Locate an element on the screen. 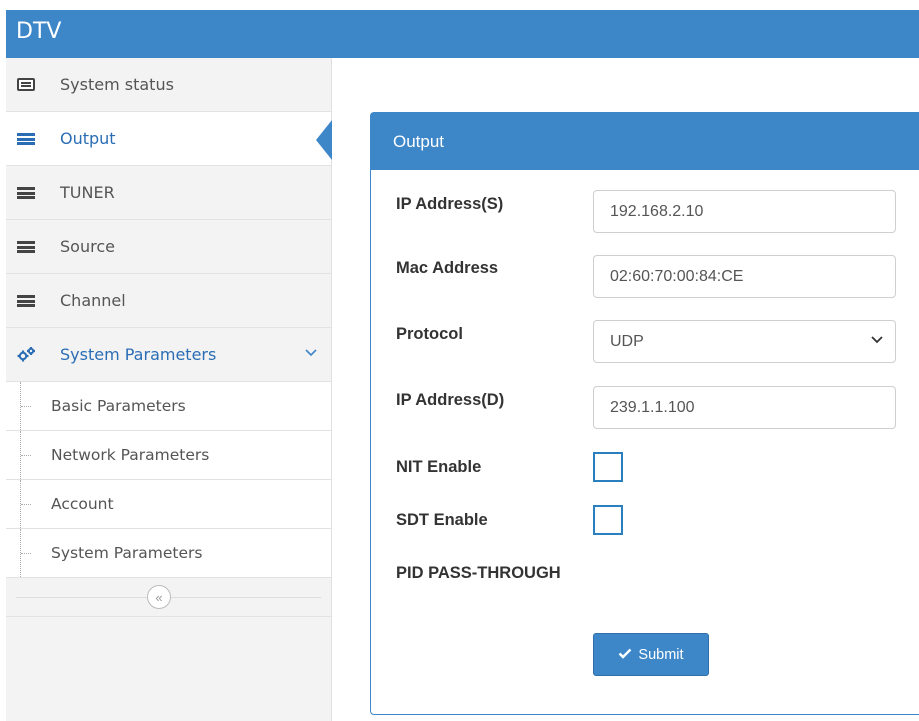  sidebar-item-label: Source is located at coordinates (87, 246).